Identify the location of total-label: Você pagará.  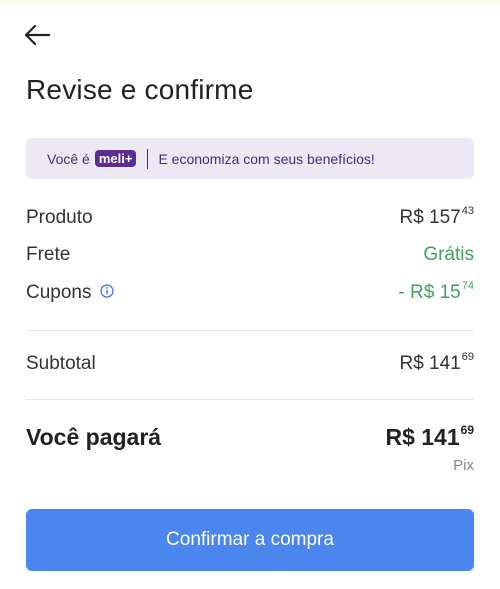
(94, 437).